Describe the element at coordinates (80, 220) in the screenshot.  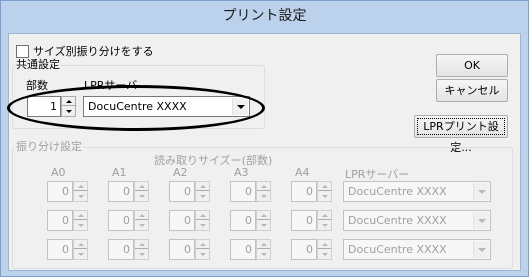
I see `row2-a0-spinner` at that location.